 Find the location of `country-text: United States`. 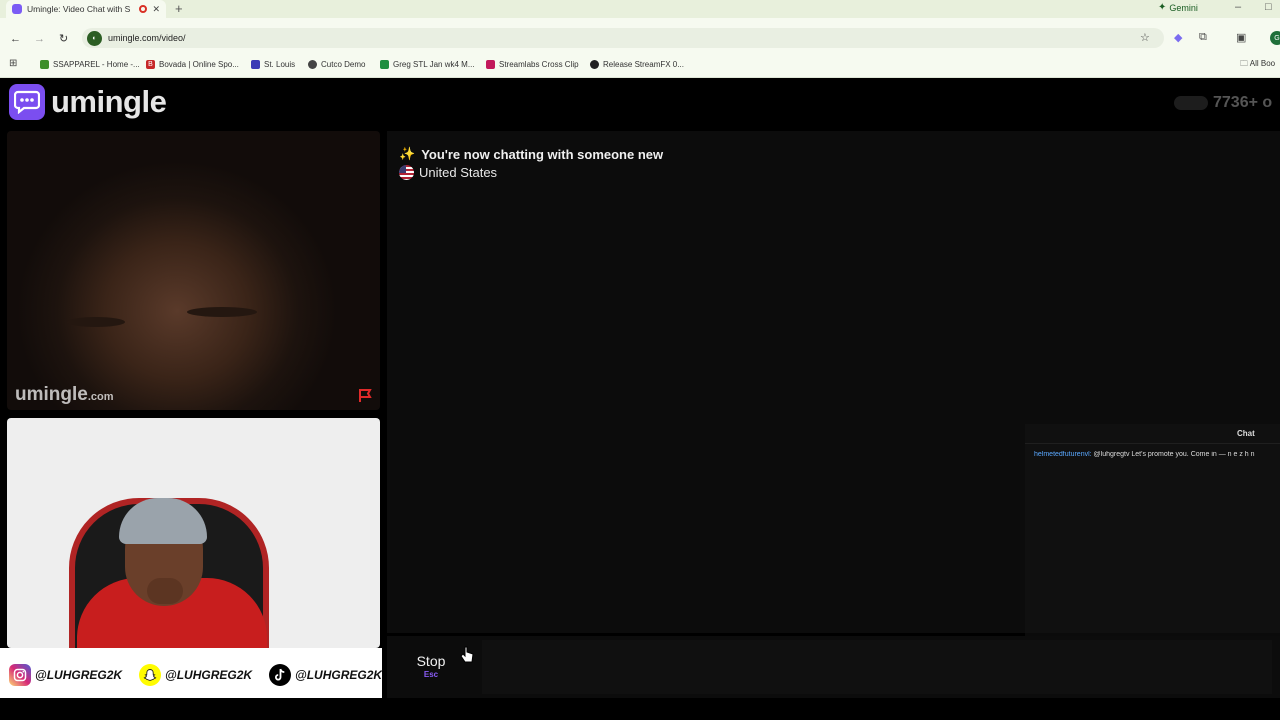

country-text: United States is located at coordinates (458, 172).